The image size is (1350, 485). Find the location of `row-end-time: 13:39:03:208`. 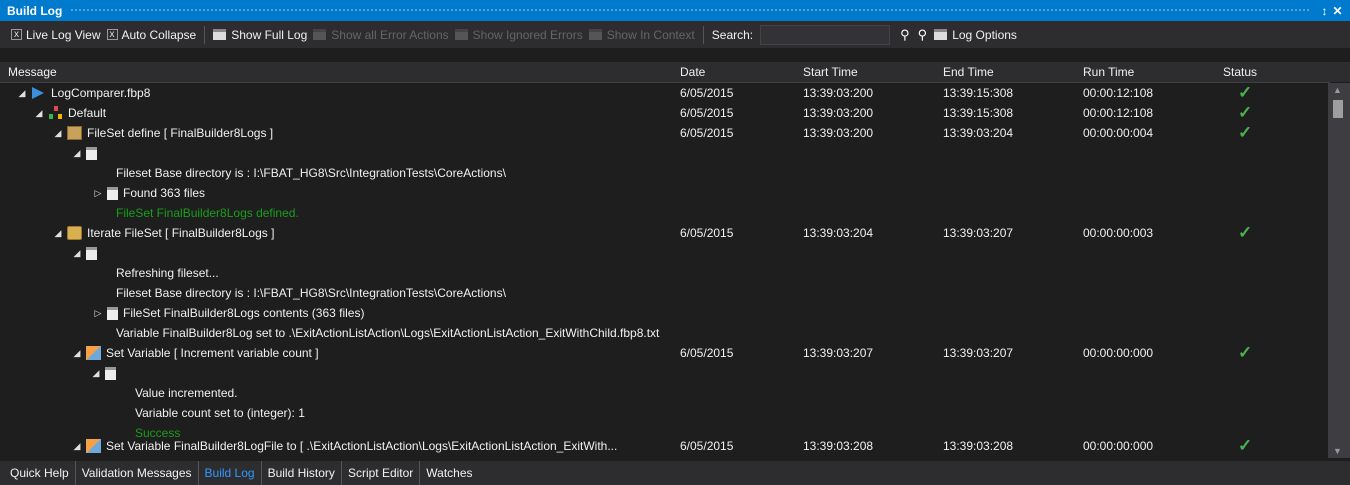

row-end-time: 13:39:03:208 is located at coordinates (978, 446).